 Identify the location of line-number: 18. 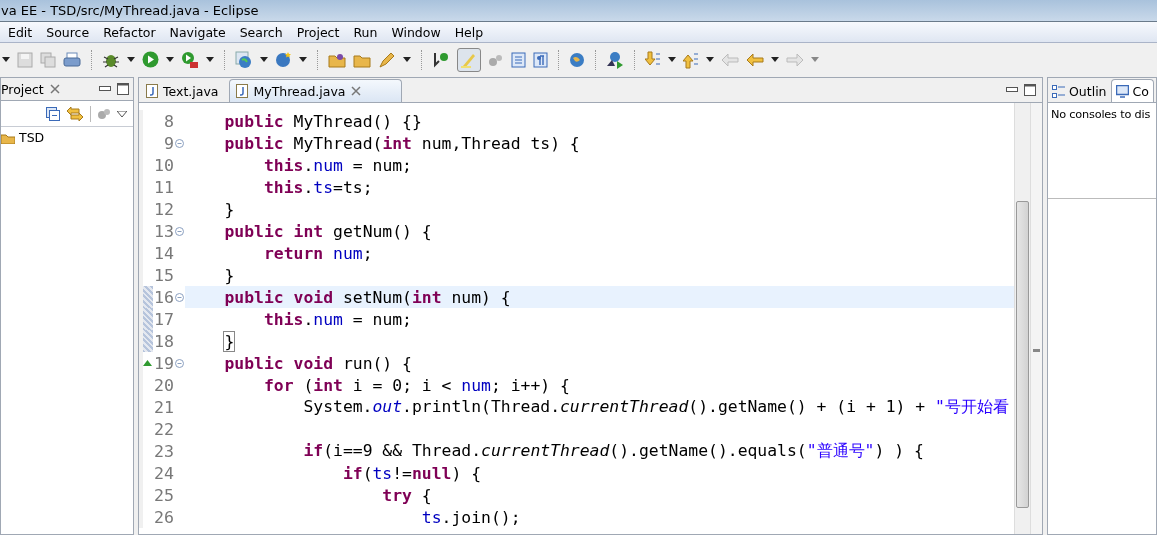
(164, 341).